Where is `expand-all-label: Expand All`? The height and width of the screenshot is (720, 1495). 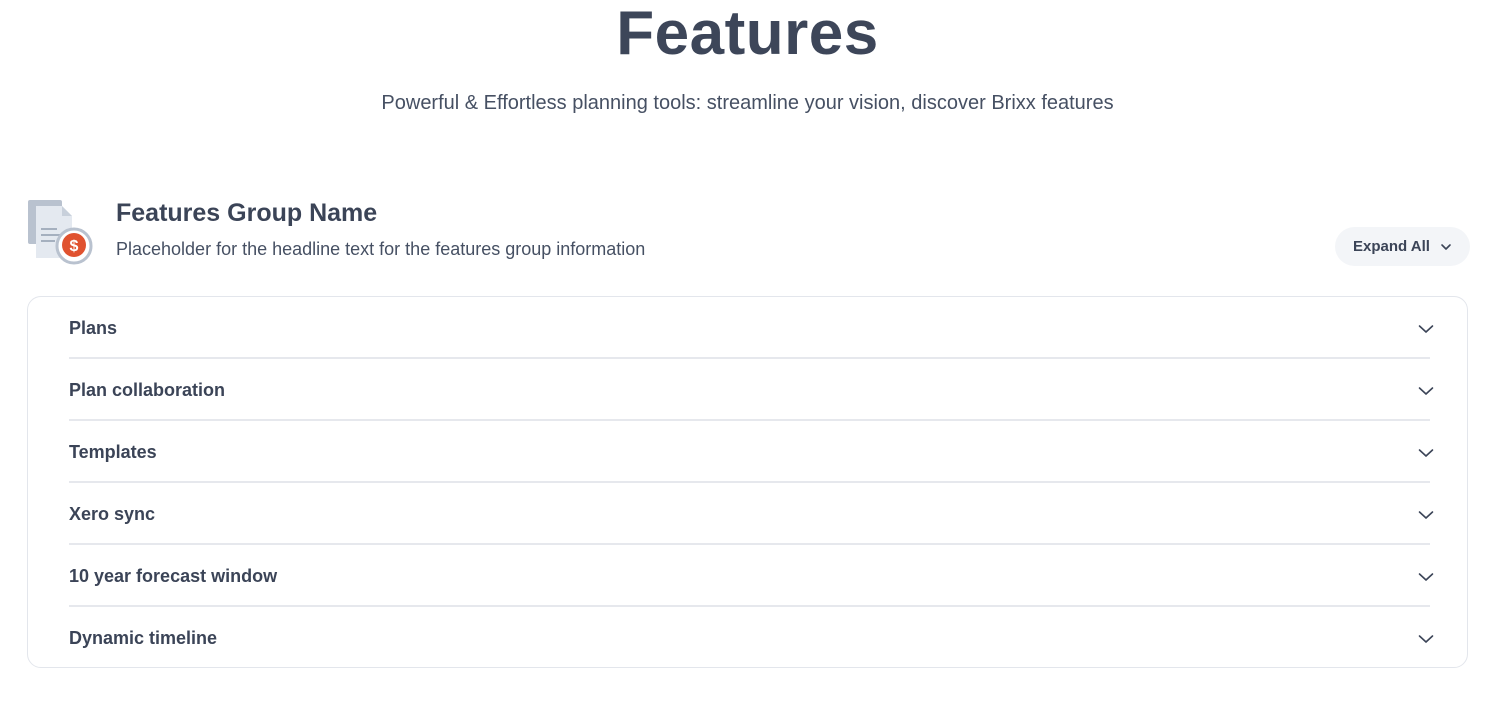
expand-all-label: Expand All is located at coordinates (1391, 246).